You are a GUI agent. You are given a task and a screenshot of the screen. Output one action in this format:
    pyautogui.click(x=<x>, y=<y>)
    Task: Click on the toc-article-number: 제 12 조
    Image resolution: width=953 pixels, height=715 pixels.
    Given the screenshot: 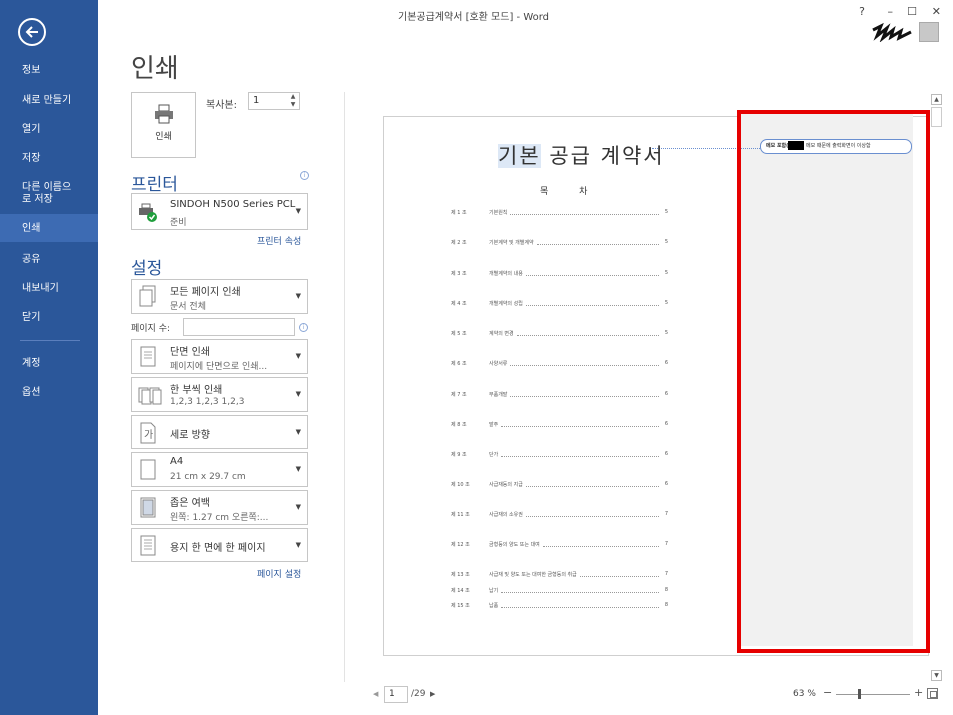 What is the action you would take?
    pyautogui.click(x=460, y=545)
    